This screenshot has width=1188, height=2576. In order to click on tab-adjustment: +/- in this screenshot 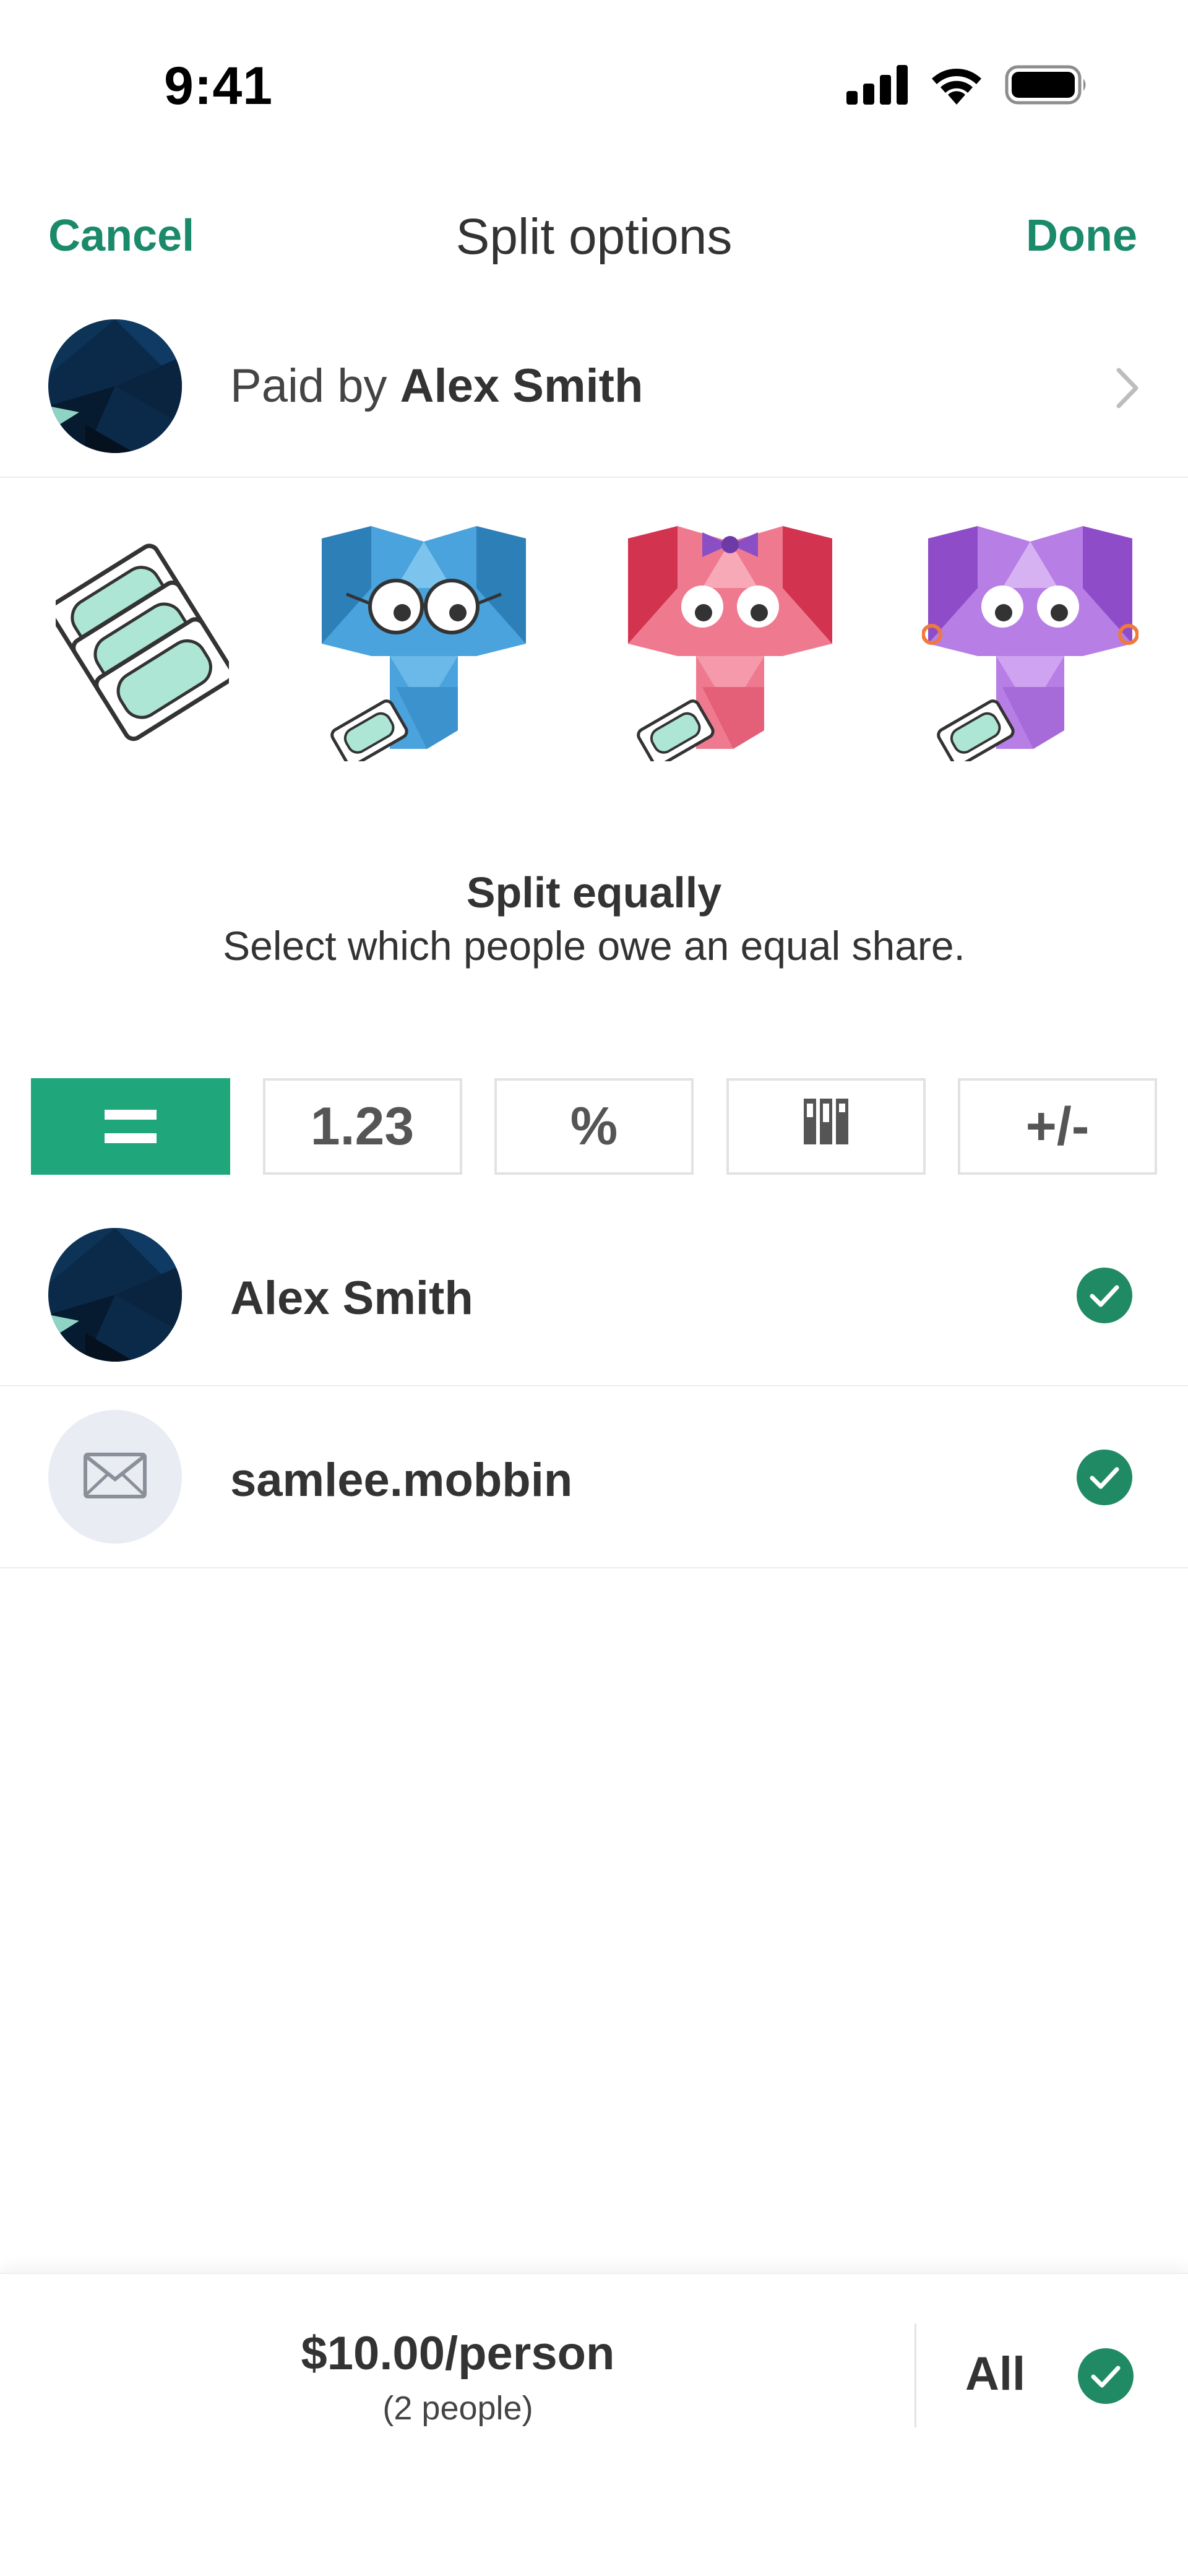, I will do `click(1057, 1126)`.